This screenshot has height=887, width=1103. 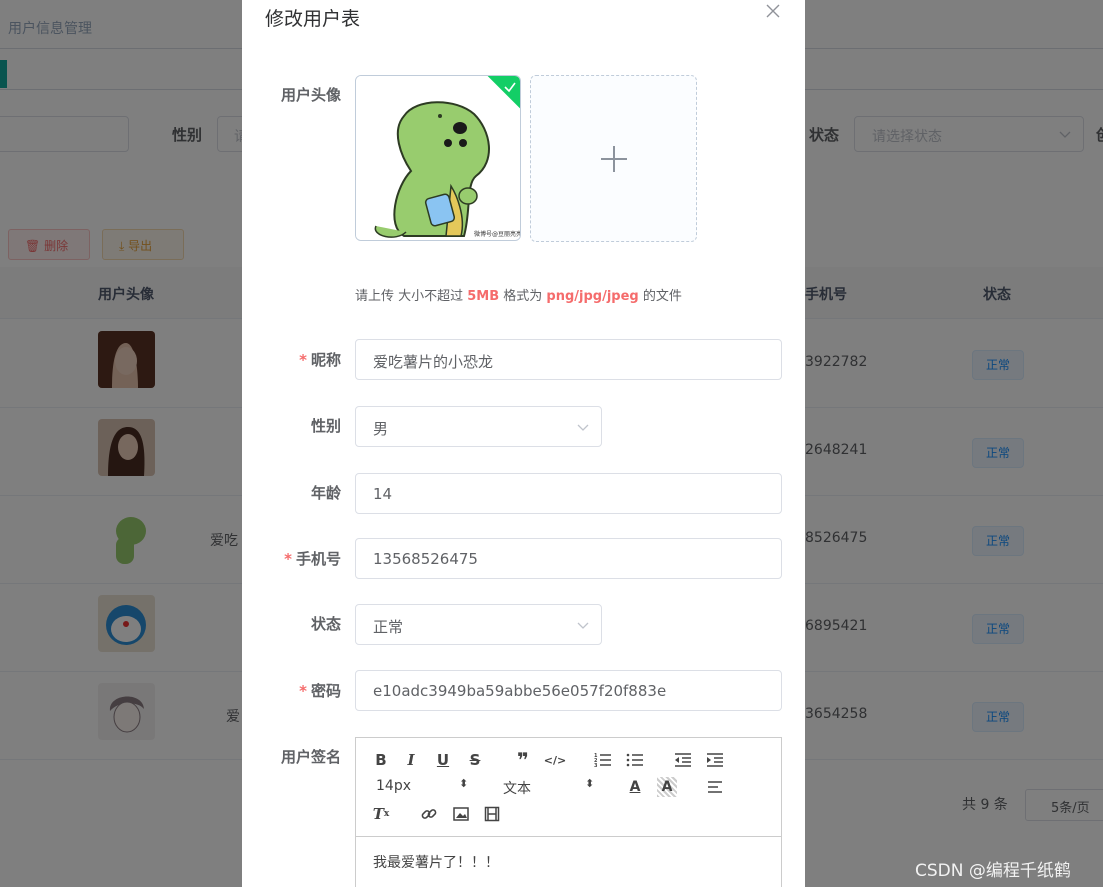 What do you see at coordinates (568, 690) in the screenshot?
I see `password-input: e10adc3949ba59abbe56e057f20f883e` at bounding box center [568, 690].